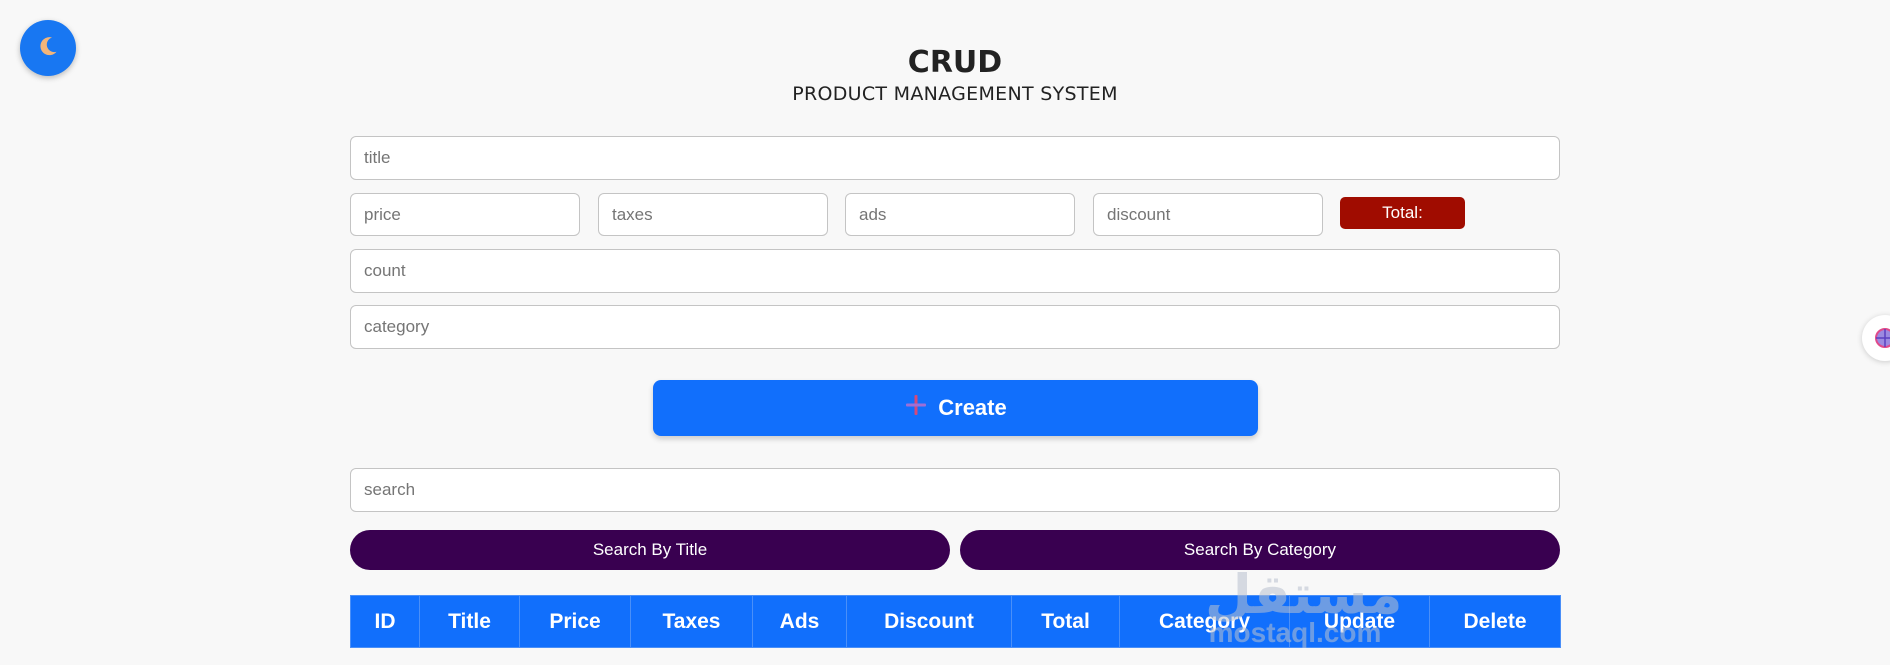  Describe the element at coordinates (1359, 621) in the screenshot. I see `column-header-update: Update` at that location.